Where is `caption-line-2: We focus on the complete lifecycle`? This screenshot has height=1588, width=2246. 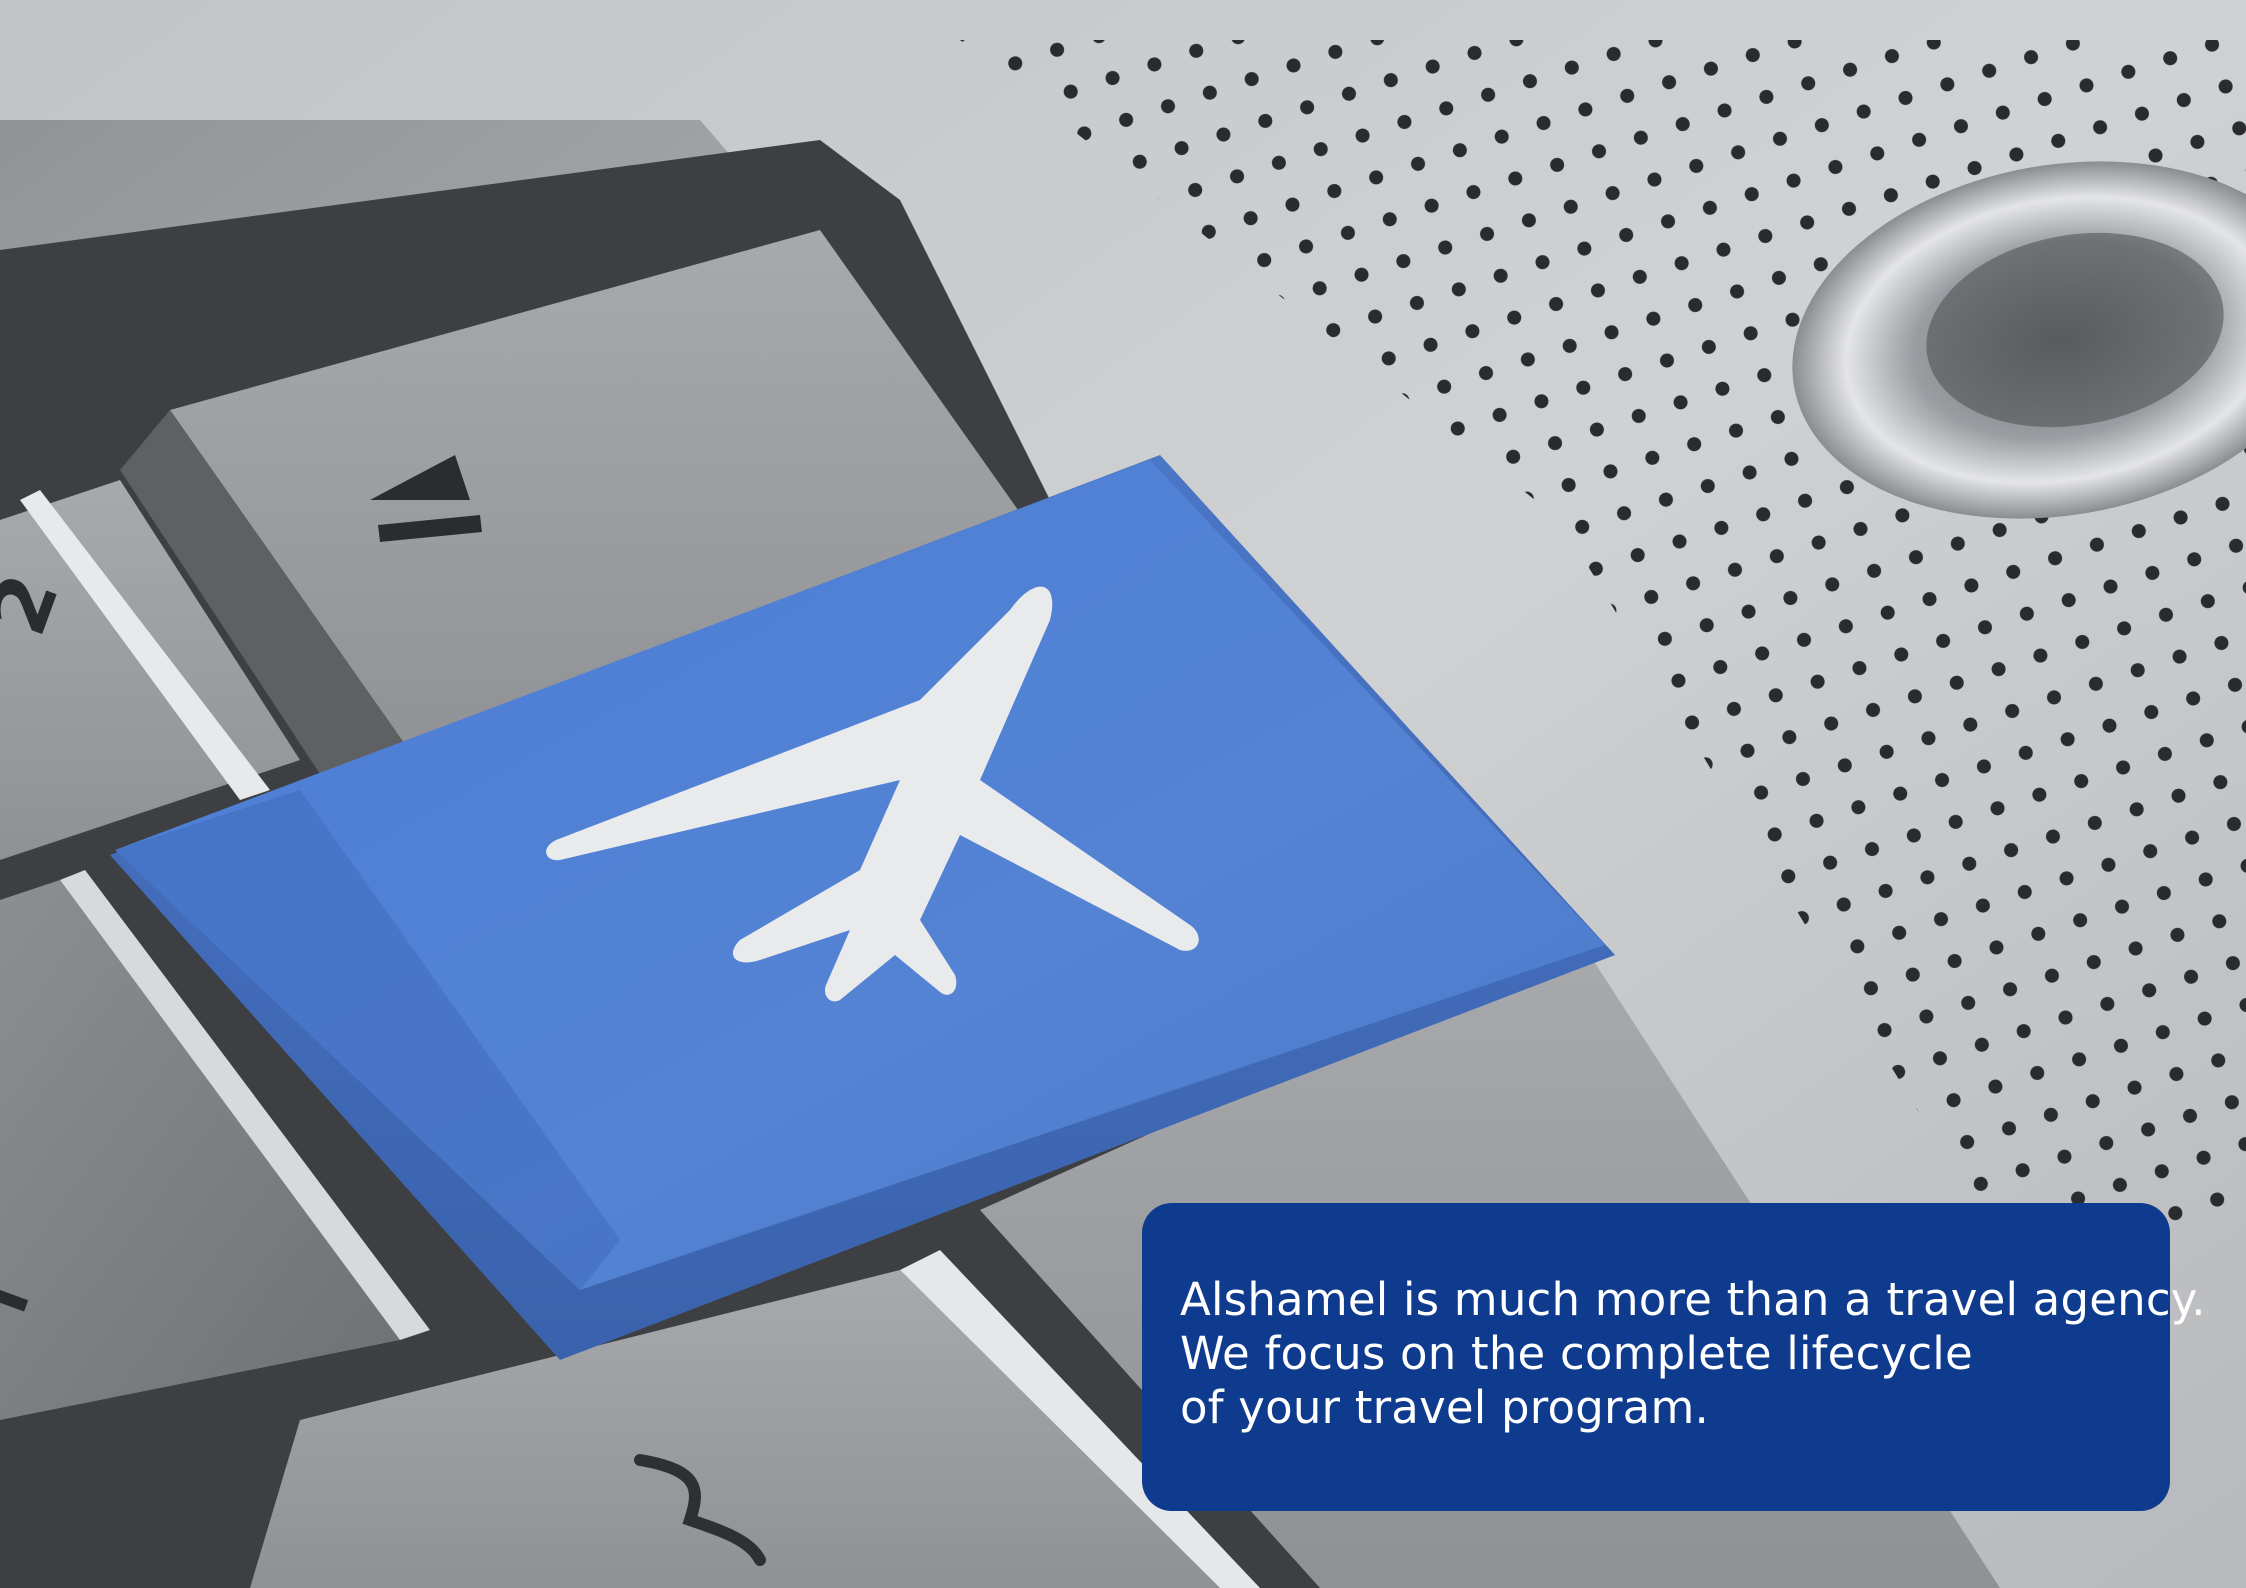
caption-line-2: We focus on the complete lifecycle is located at coordinates (1576, 1353).